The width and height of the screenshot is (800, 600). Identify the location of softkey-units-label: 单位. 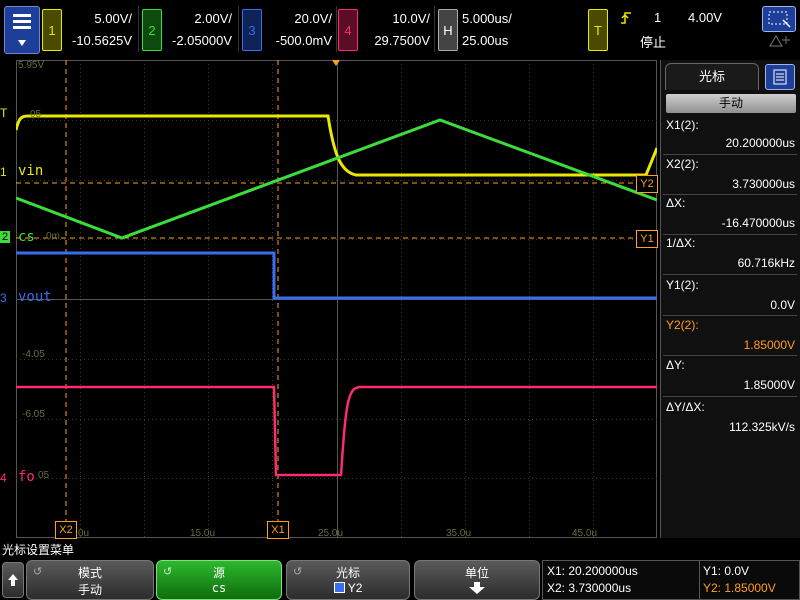
(476, 573).